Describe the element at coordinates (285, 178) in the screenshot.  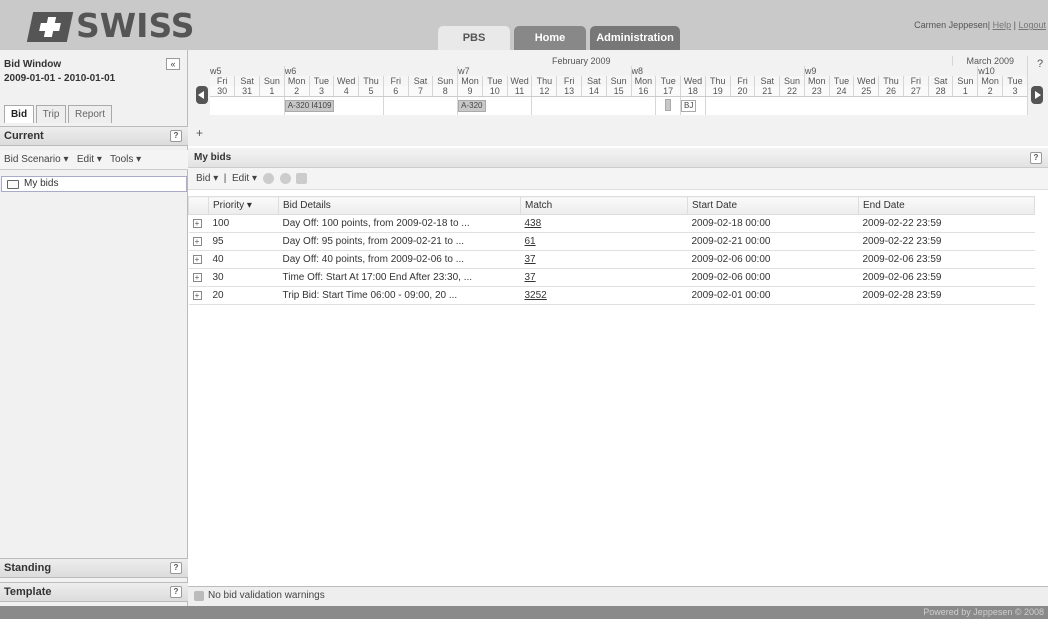
I see `target-icon` at that location.